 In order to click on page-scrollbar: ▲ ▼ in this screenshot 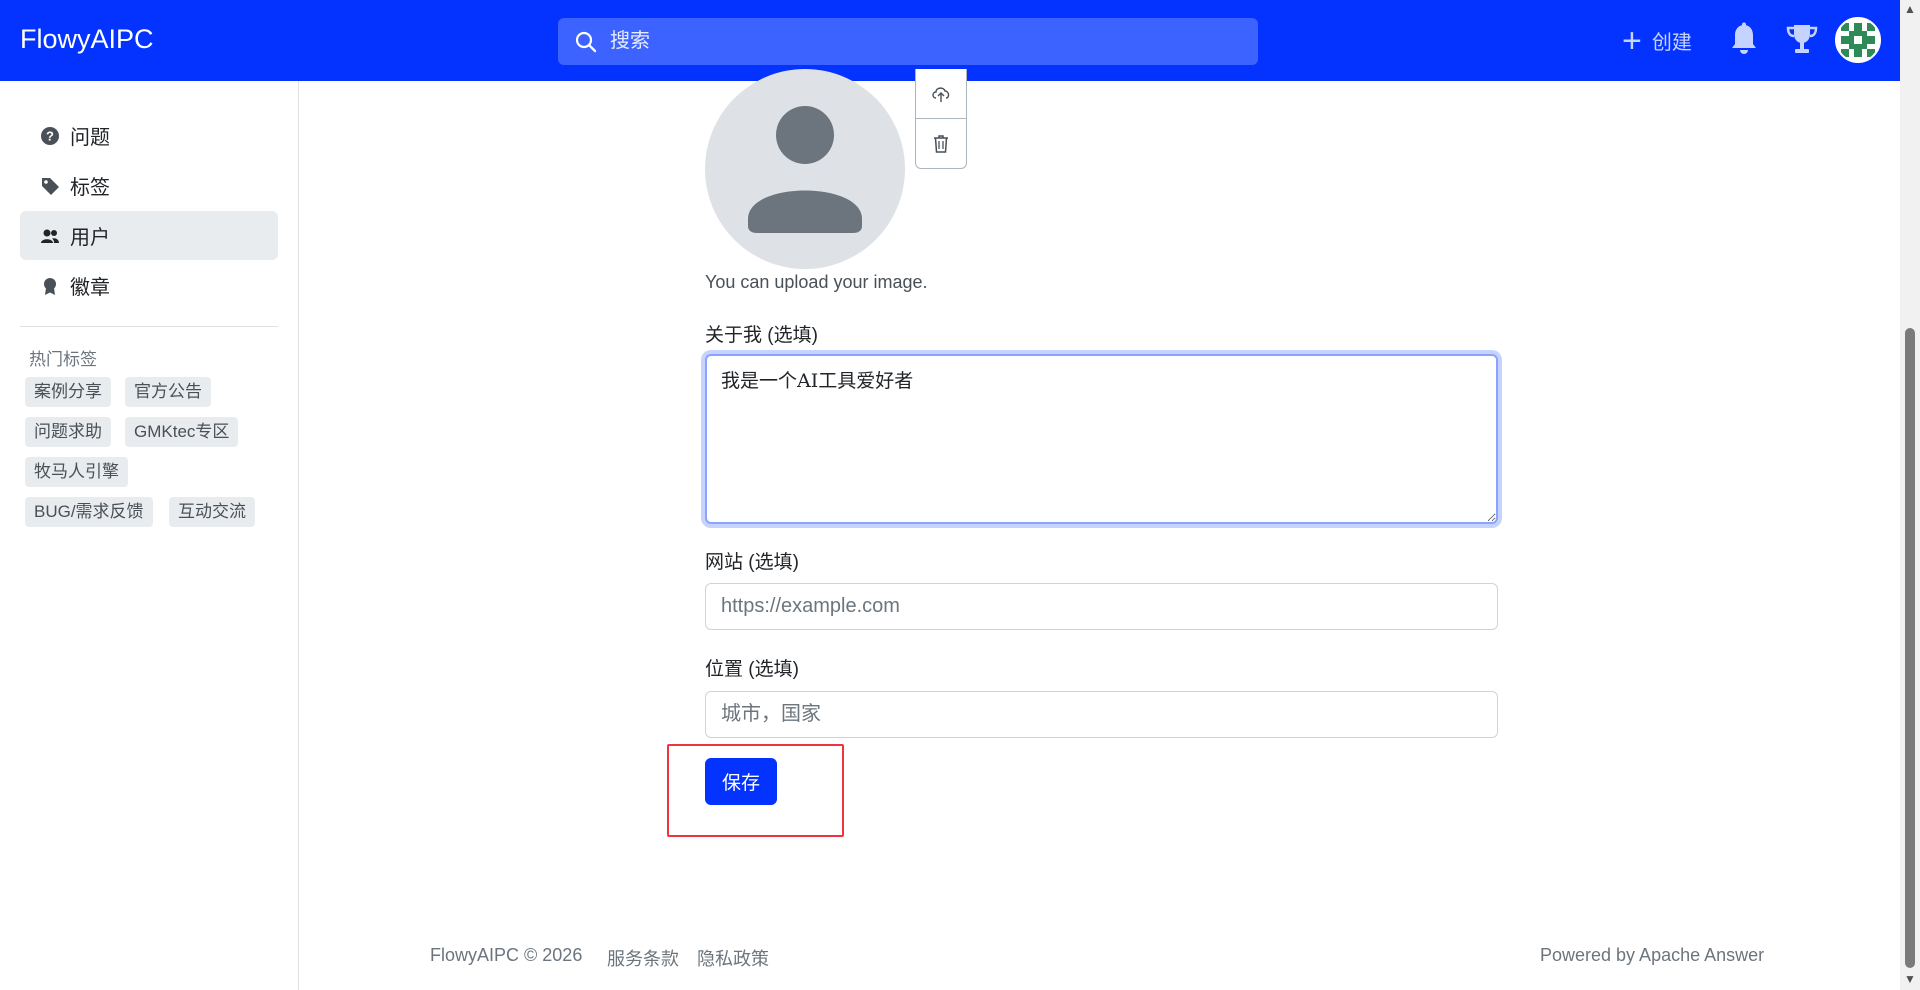, I will do `click(1910, 495)`.